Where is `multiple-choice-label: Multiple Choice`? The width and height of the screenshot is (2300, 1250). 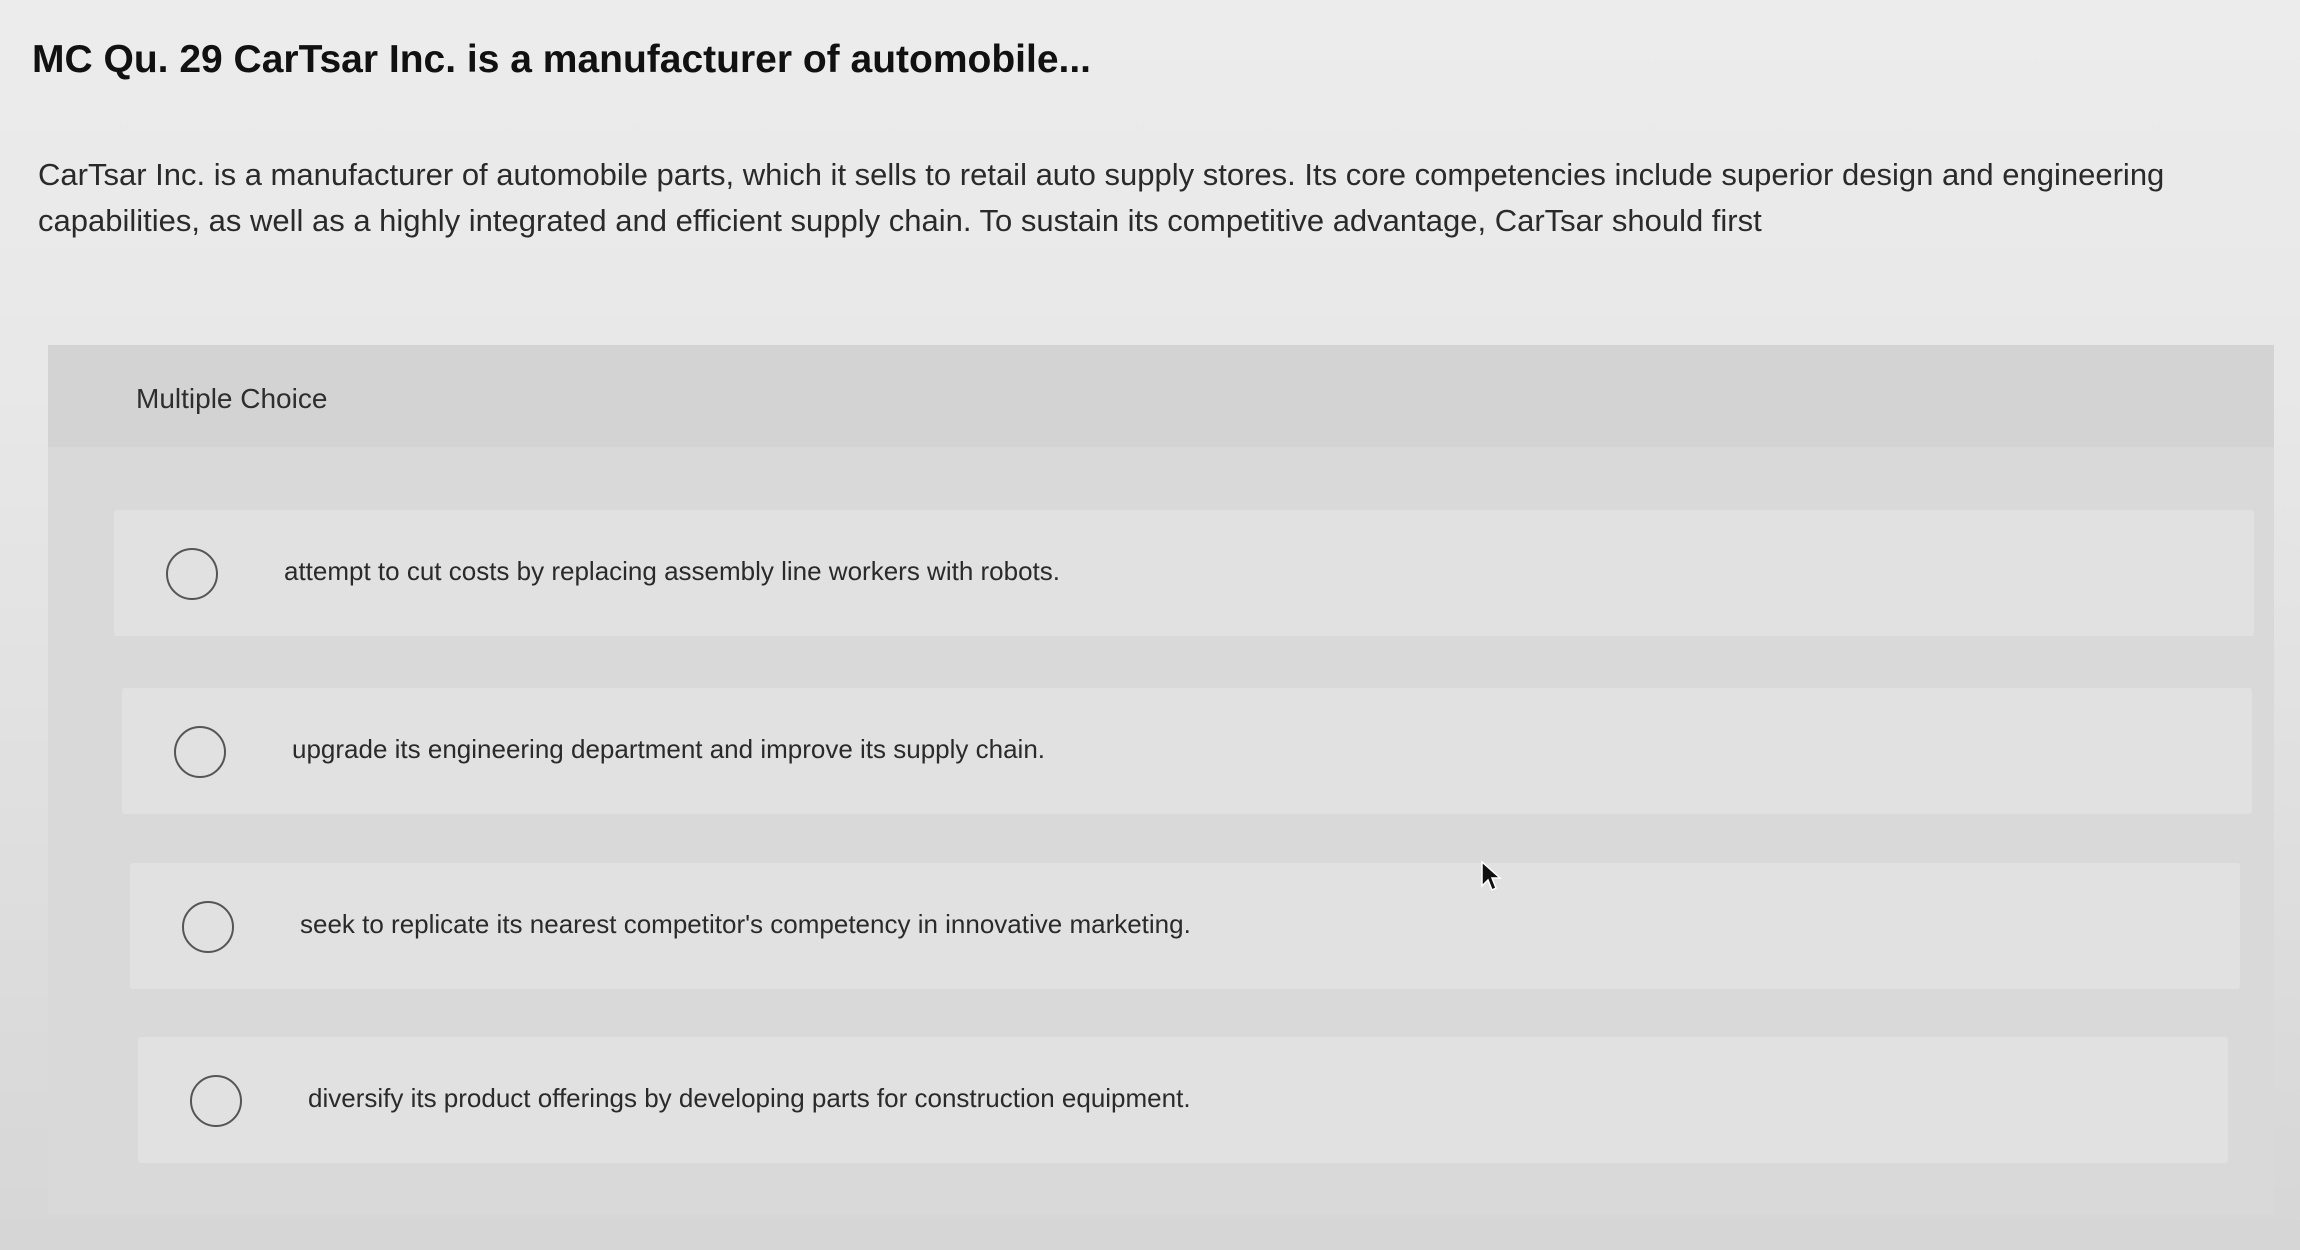 multiple-choice-label: Multiple Choice is located at coordinates (232, 398).